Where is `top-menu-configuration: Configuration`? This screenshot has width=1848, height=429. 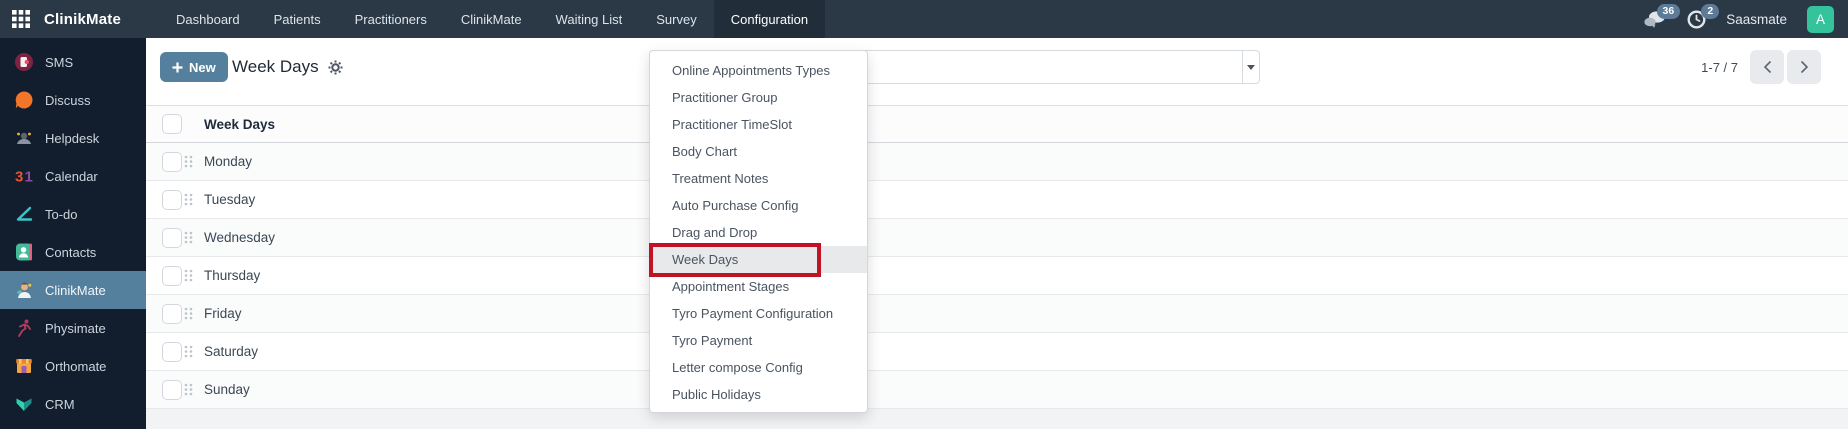
top-menu-configuration: Configuration is located at coordinates (769, 19).